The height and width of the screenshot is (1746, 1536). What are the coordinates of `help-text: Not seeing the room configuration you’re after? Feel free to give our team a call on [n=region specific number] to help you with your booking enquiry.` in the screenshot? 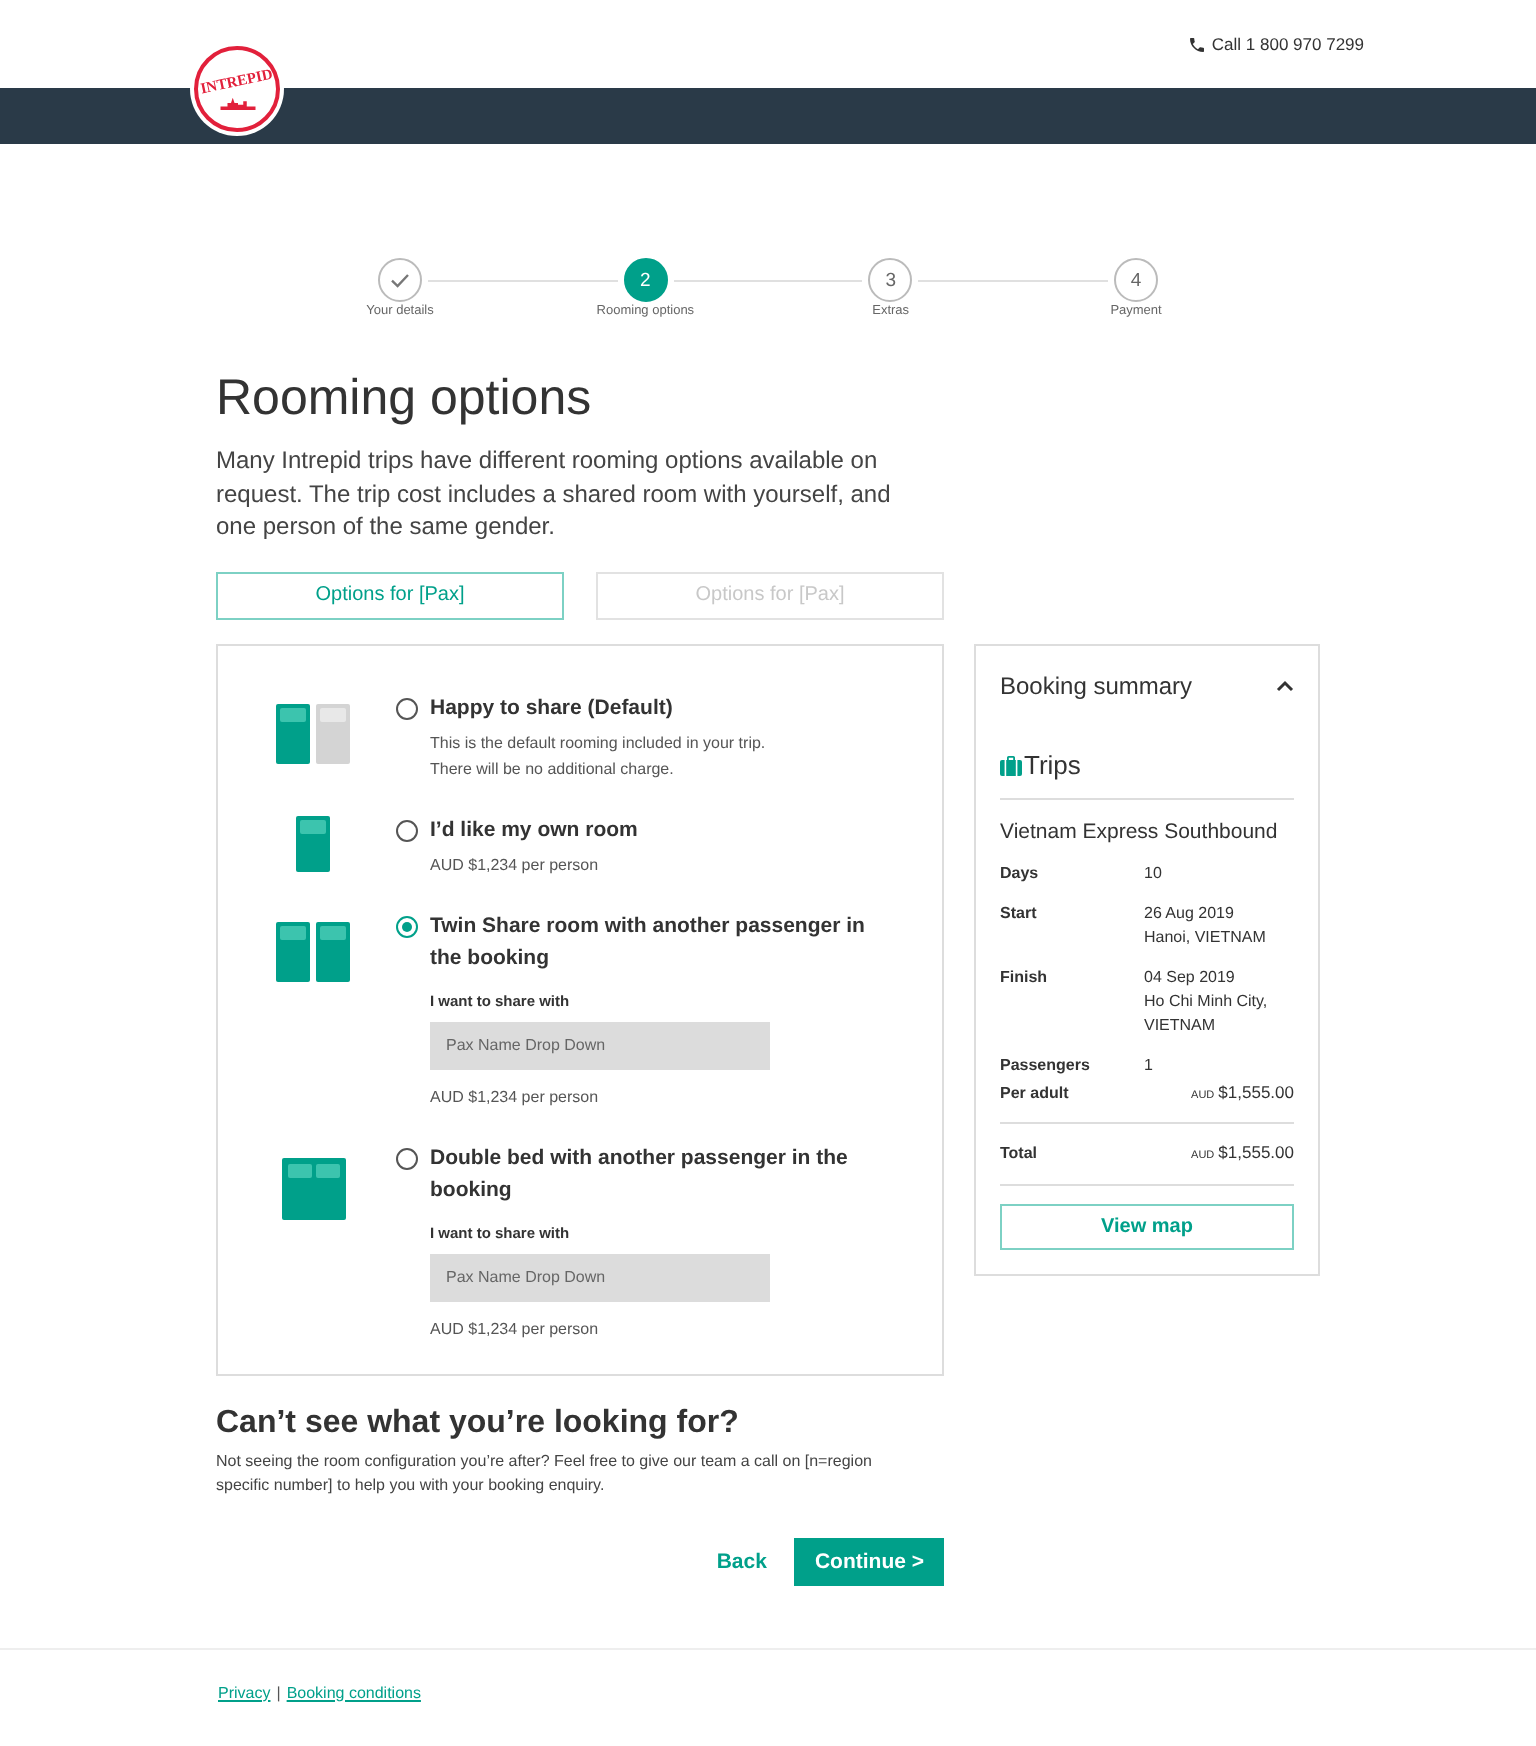 It's located at (545, 1473).